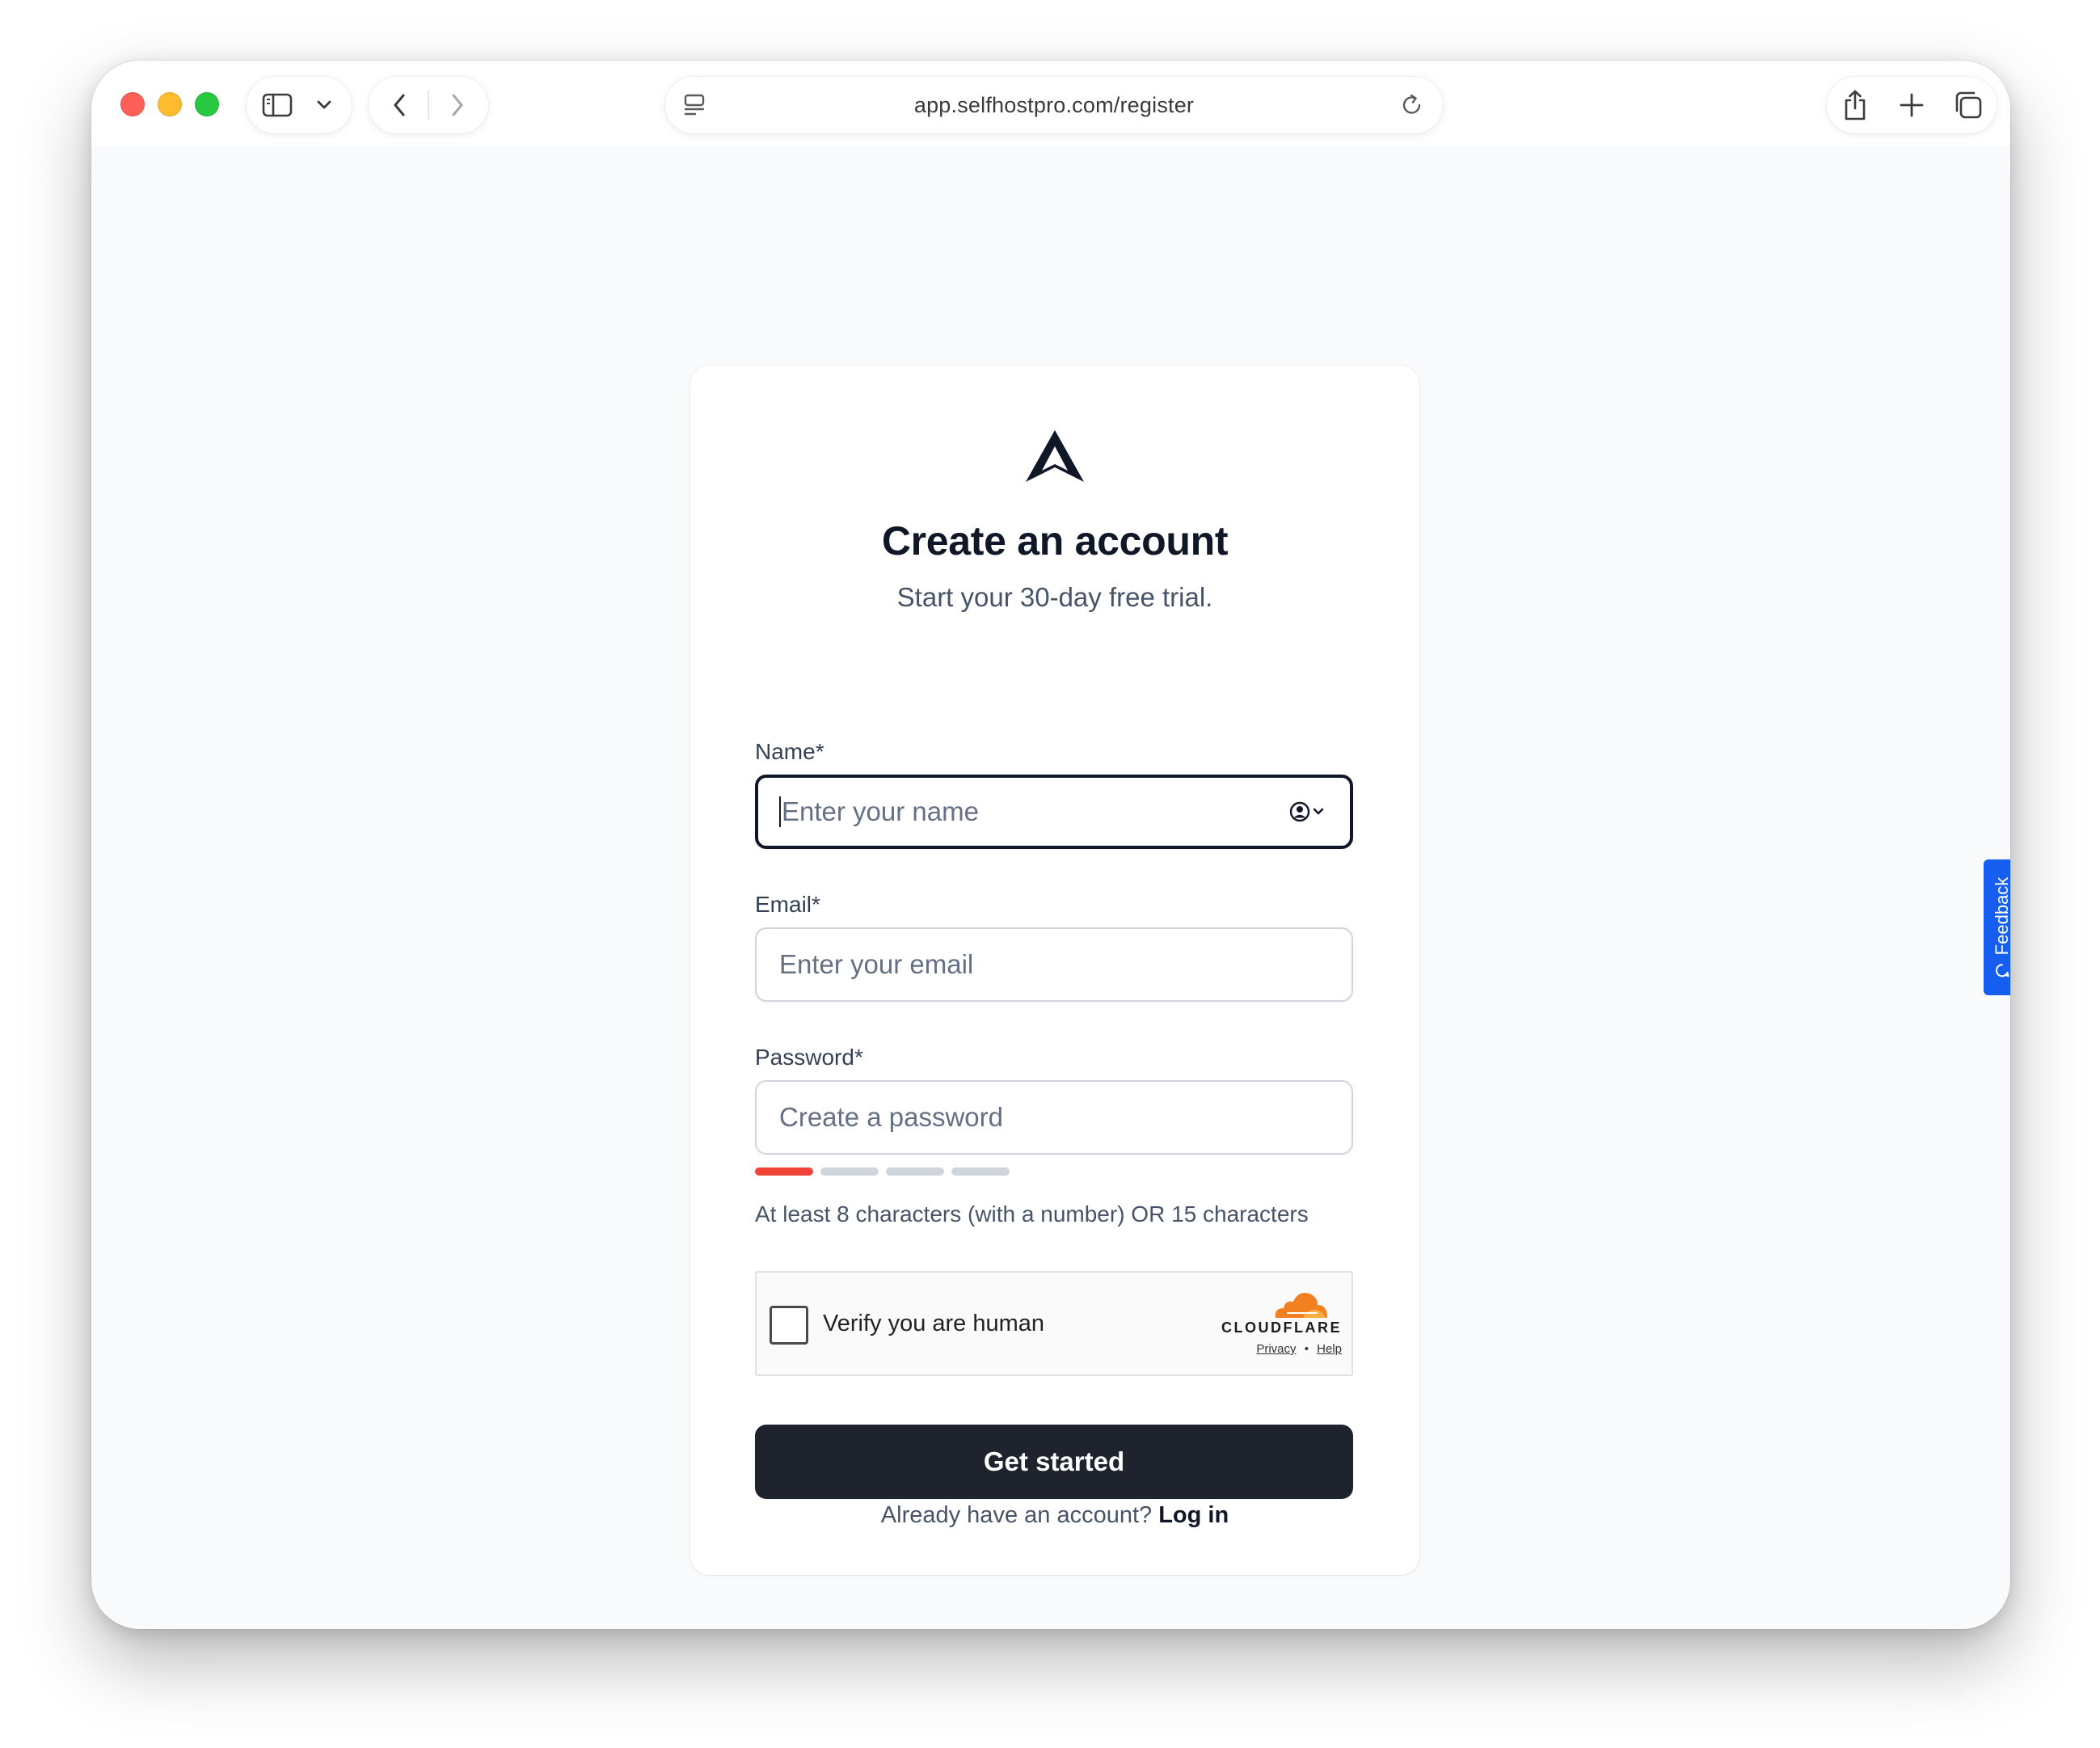 Image resolution: width=2100 pixels, height=1748 pixels. I want to click on login-prompt-text: Already have an account?, so click(1016, 1515).